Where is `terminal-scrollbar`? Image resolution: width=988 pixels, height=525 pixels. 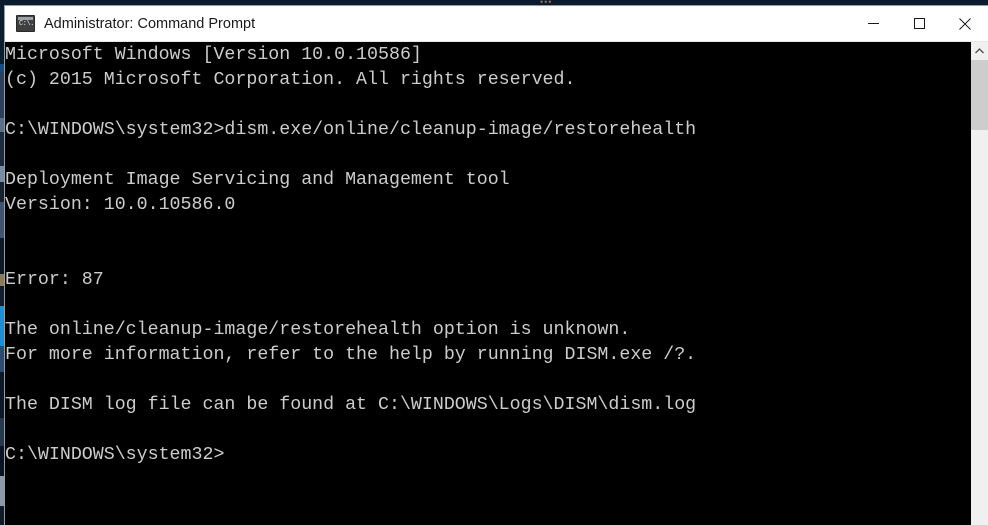
terminal-scrollbar is located at coordinates (979, 283).